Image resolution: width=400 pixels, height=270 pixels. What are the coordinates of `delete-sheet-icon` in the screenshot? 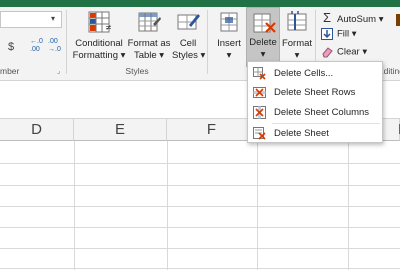 It's located at (259, 133).